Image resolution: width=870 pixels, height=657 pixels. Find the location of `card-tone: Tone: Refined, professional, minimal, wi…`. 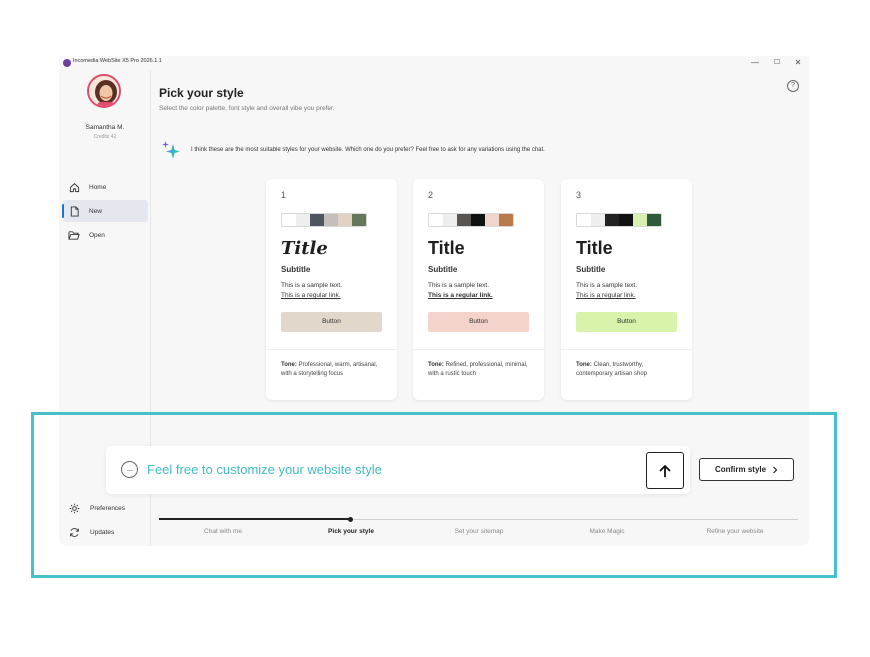

card-tone: Tone: Refined, professional, minimal, wi… is located at coordinates (480, 369).